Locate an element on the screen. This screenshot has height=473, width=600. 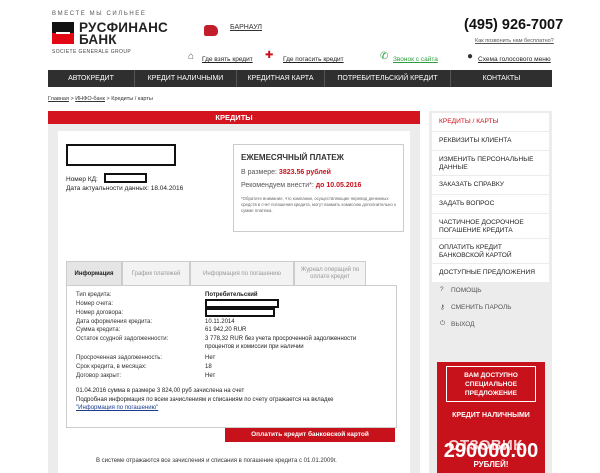
data-date-caption: Дата актуальности данных: is located at coordinates (107, 188).